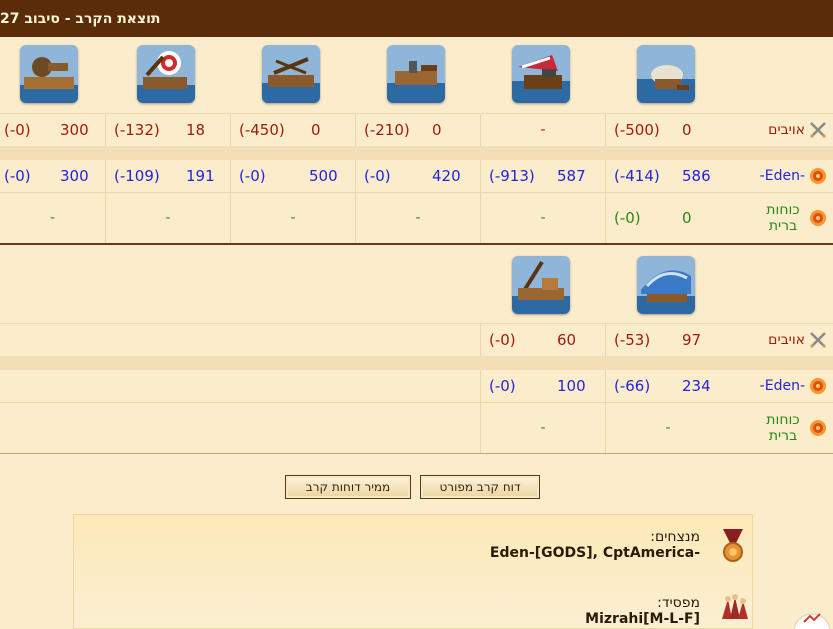  I want to click on battle-title: תוצאת הקרב - סיבוב 27, so click(80, 18).